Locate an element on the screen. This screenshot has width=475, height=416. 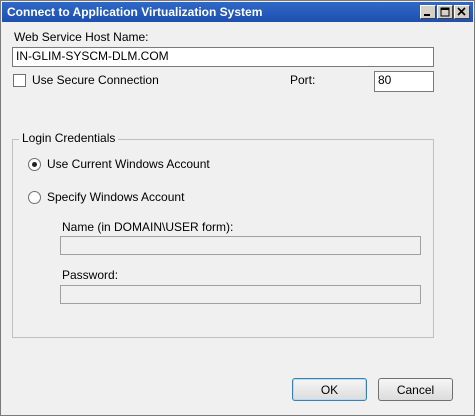
ok-button: OK is located at coordinates (329, 389).